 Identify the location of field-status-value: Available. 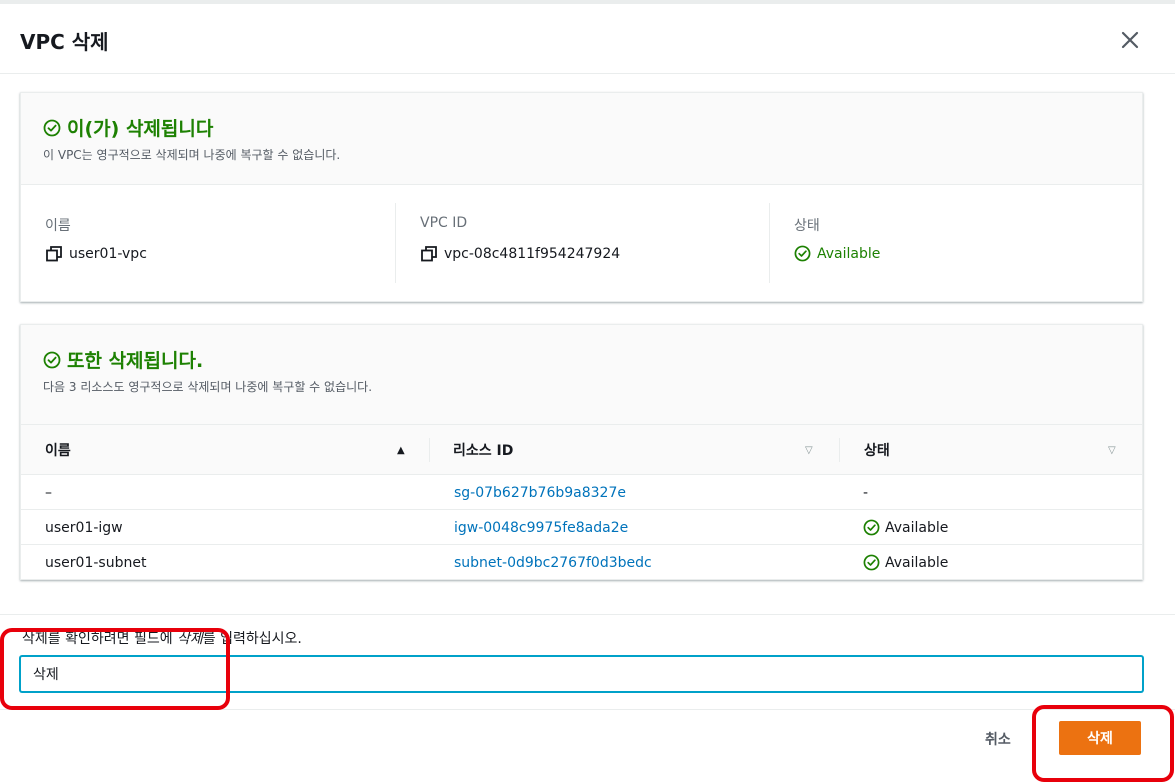
(837, 253).